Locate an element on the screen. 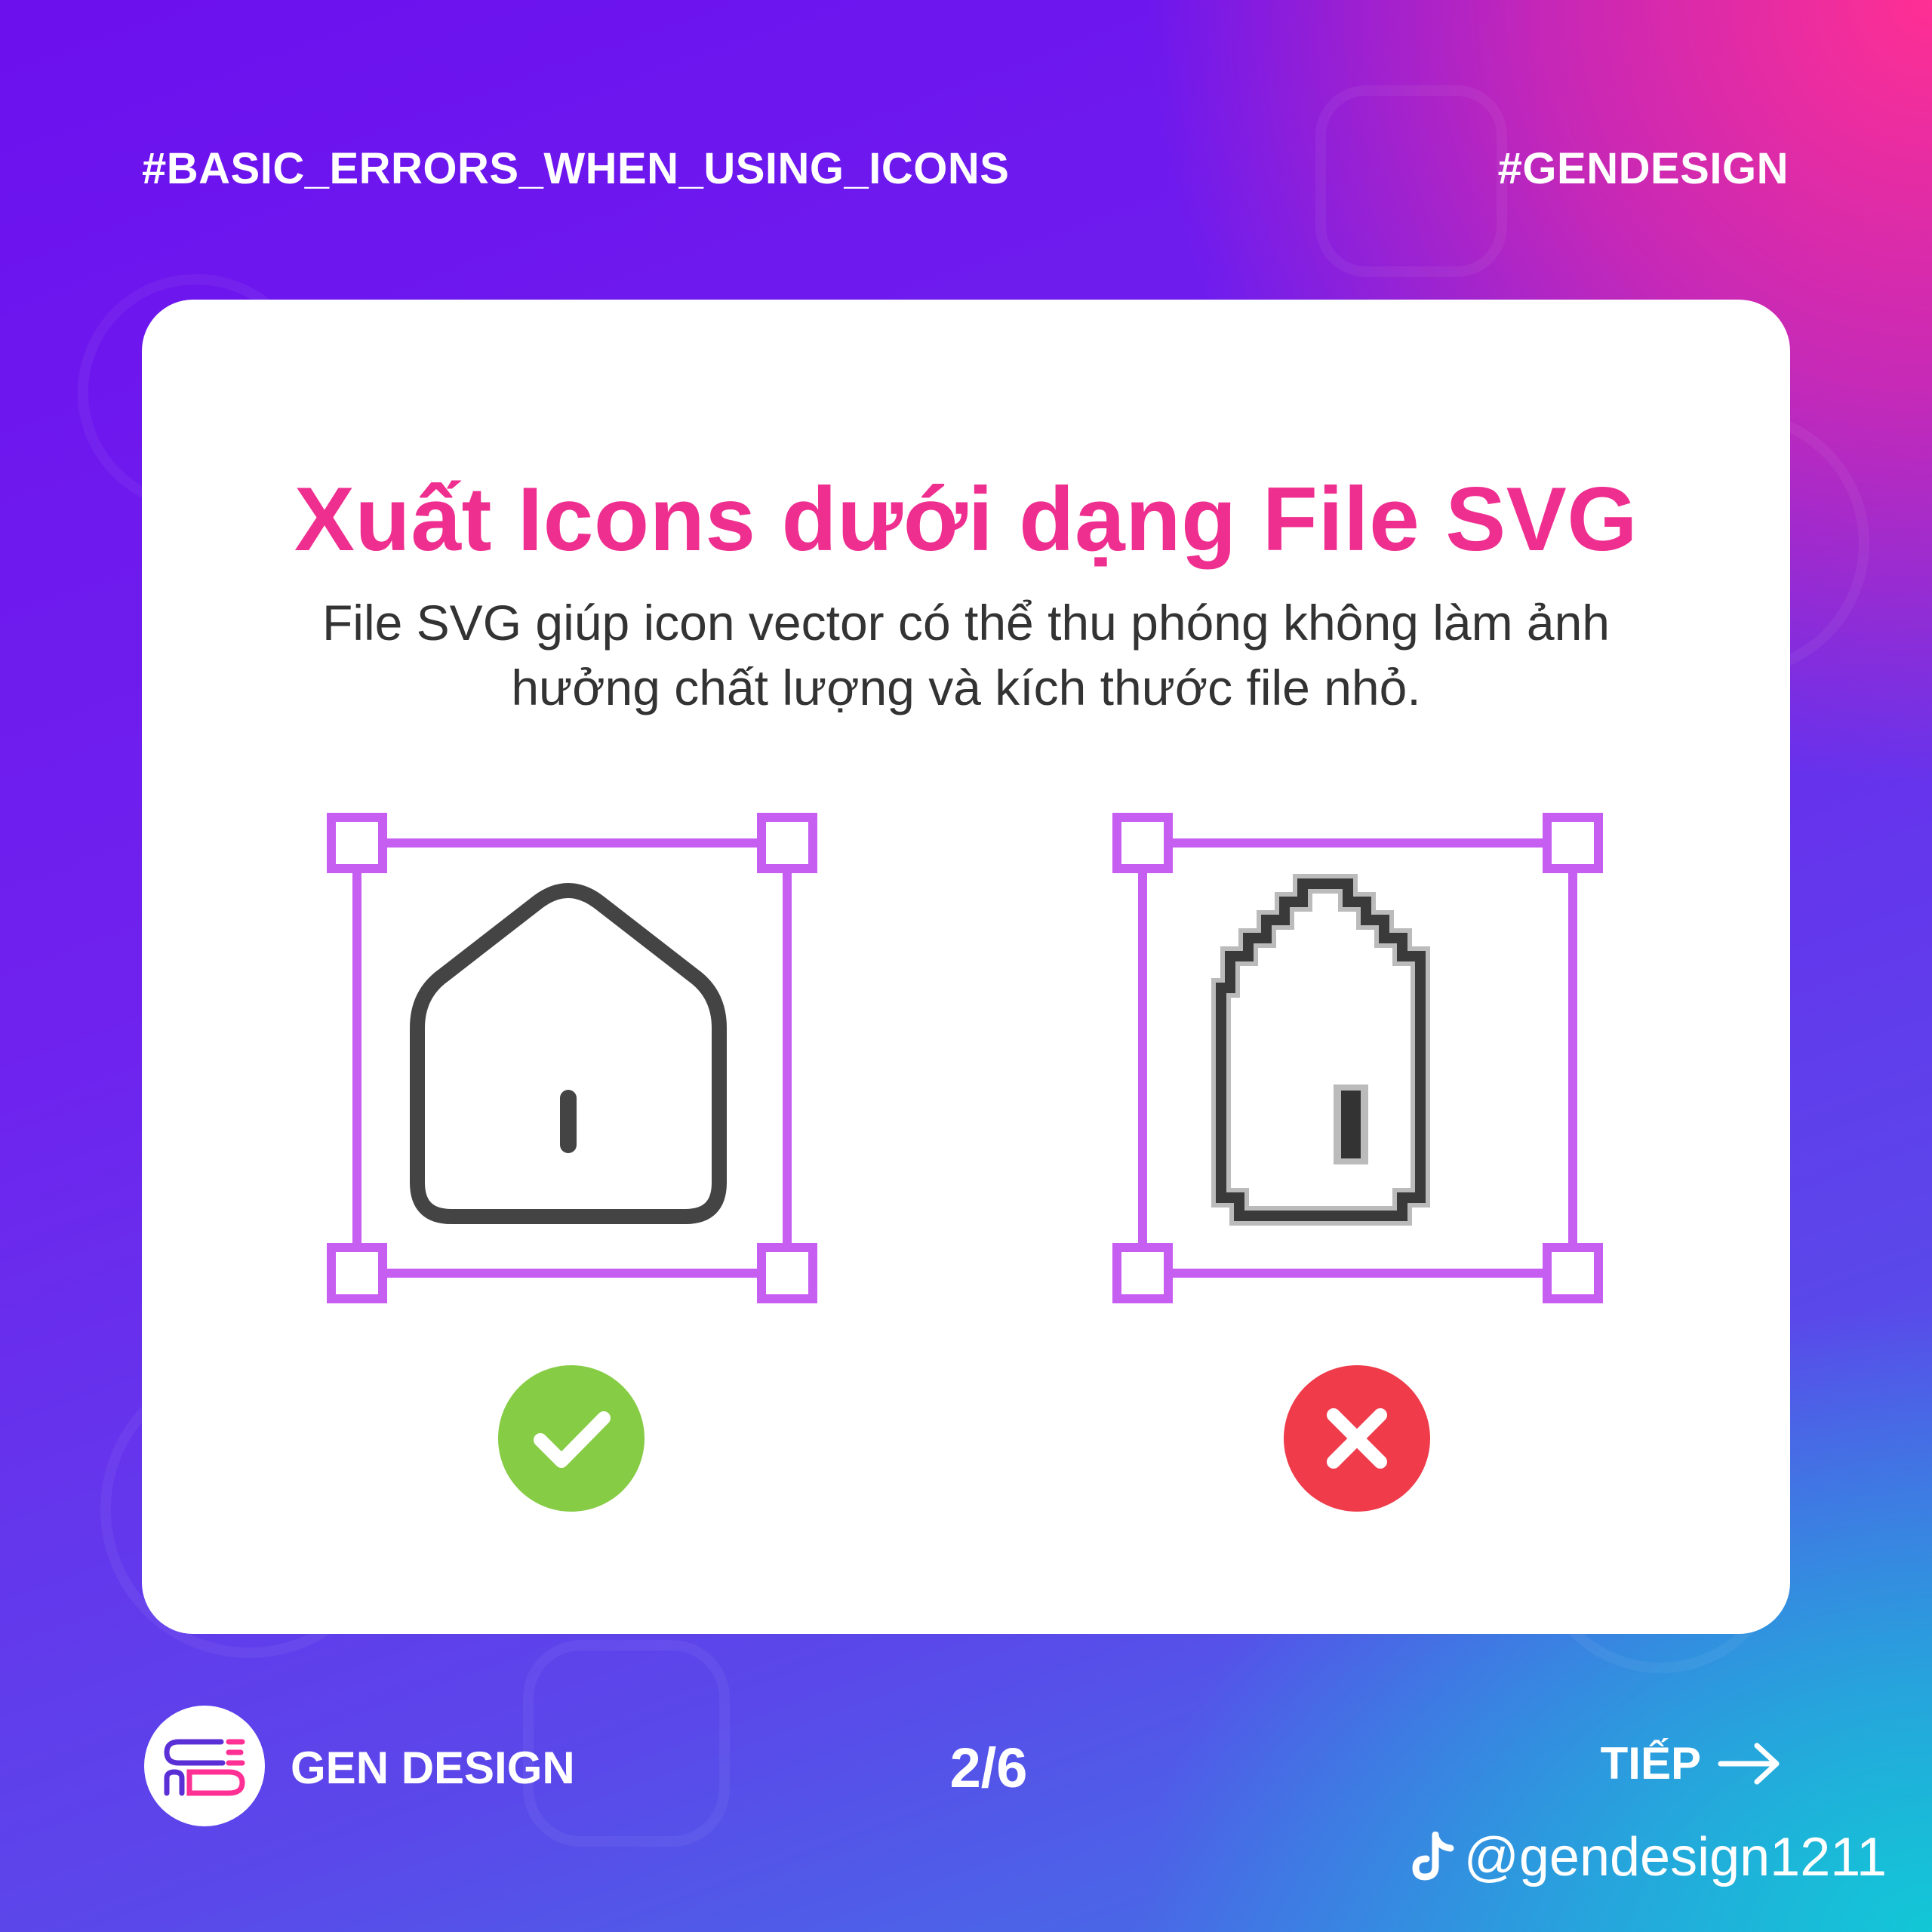 Image resolution: width=1932 pixels, height=1932 pixels. check-icon is located at coordinates (572, 1439).